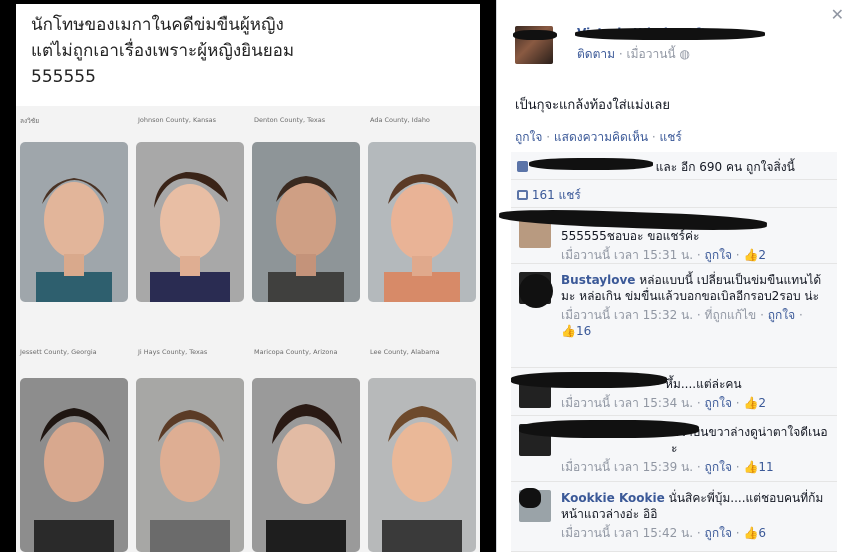 Image resolution: width=850 pixels, height=552 pixels. What do you see at coordinates (522, 195) in the screenshot?
I see `share-icon` at bounding box center [522, 195].